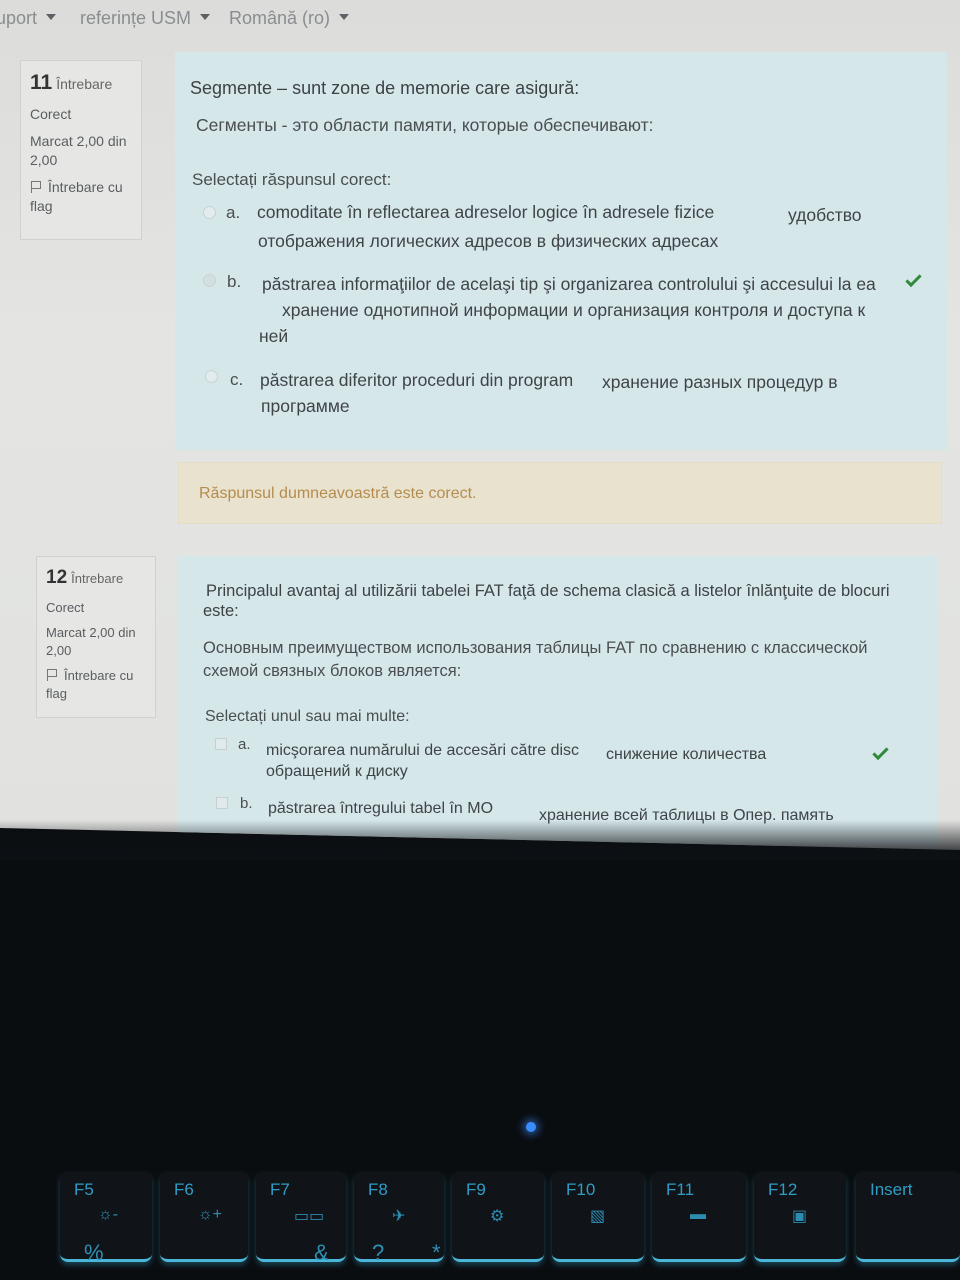 The width and height of the screenshot is (960, 1280). Describe the element at coordinates (381, 808) in the screenshot. I see `option-b-text: păstrarea întregului tabel în MO` at that location.